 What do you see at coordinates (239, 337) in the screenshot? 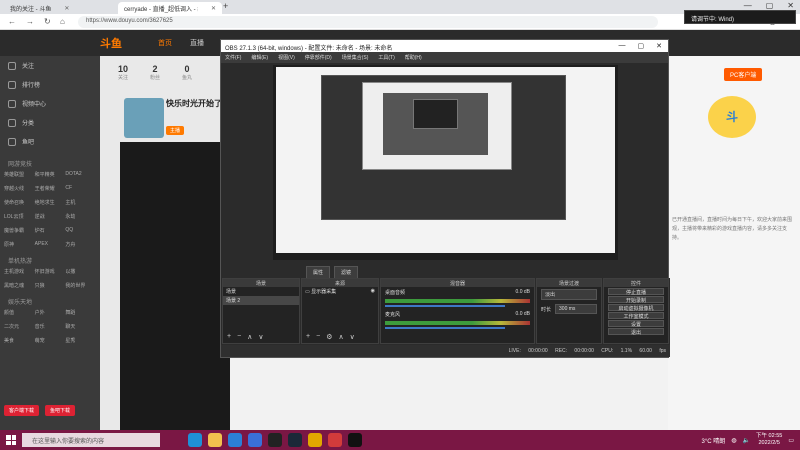
I see `remove-icon: −` at bounding box center [239, 337].